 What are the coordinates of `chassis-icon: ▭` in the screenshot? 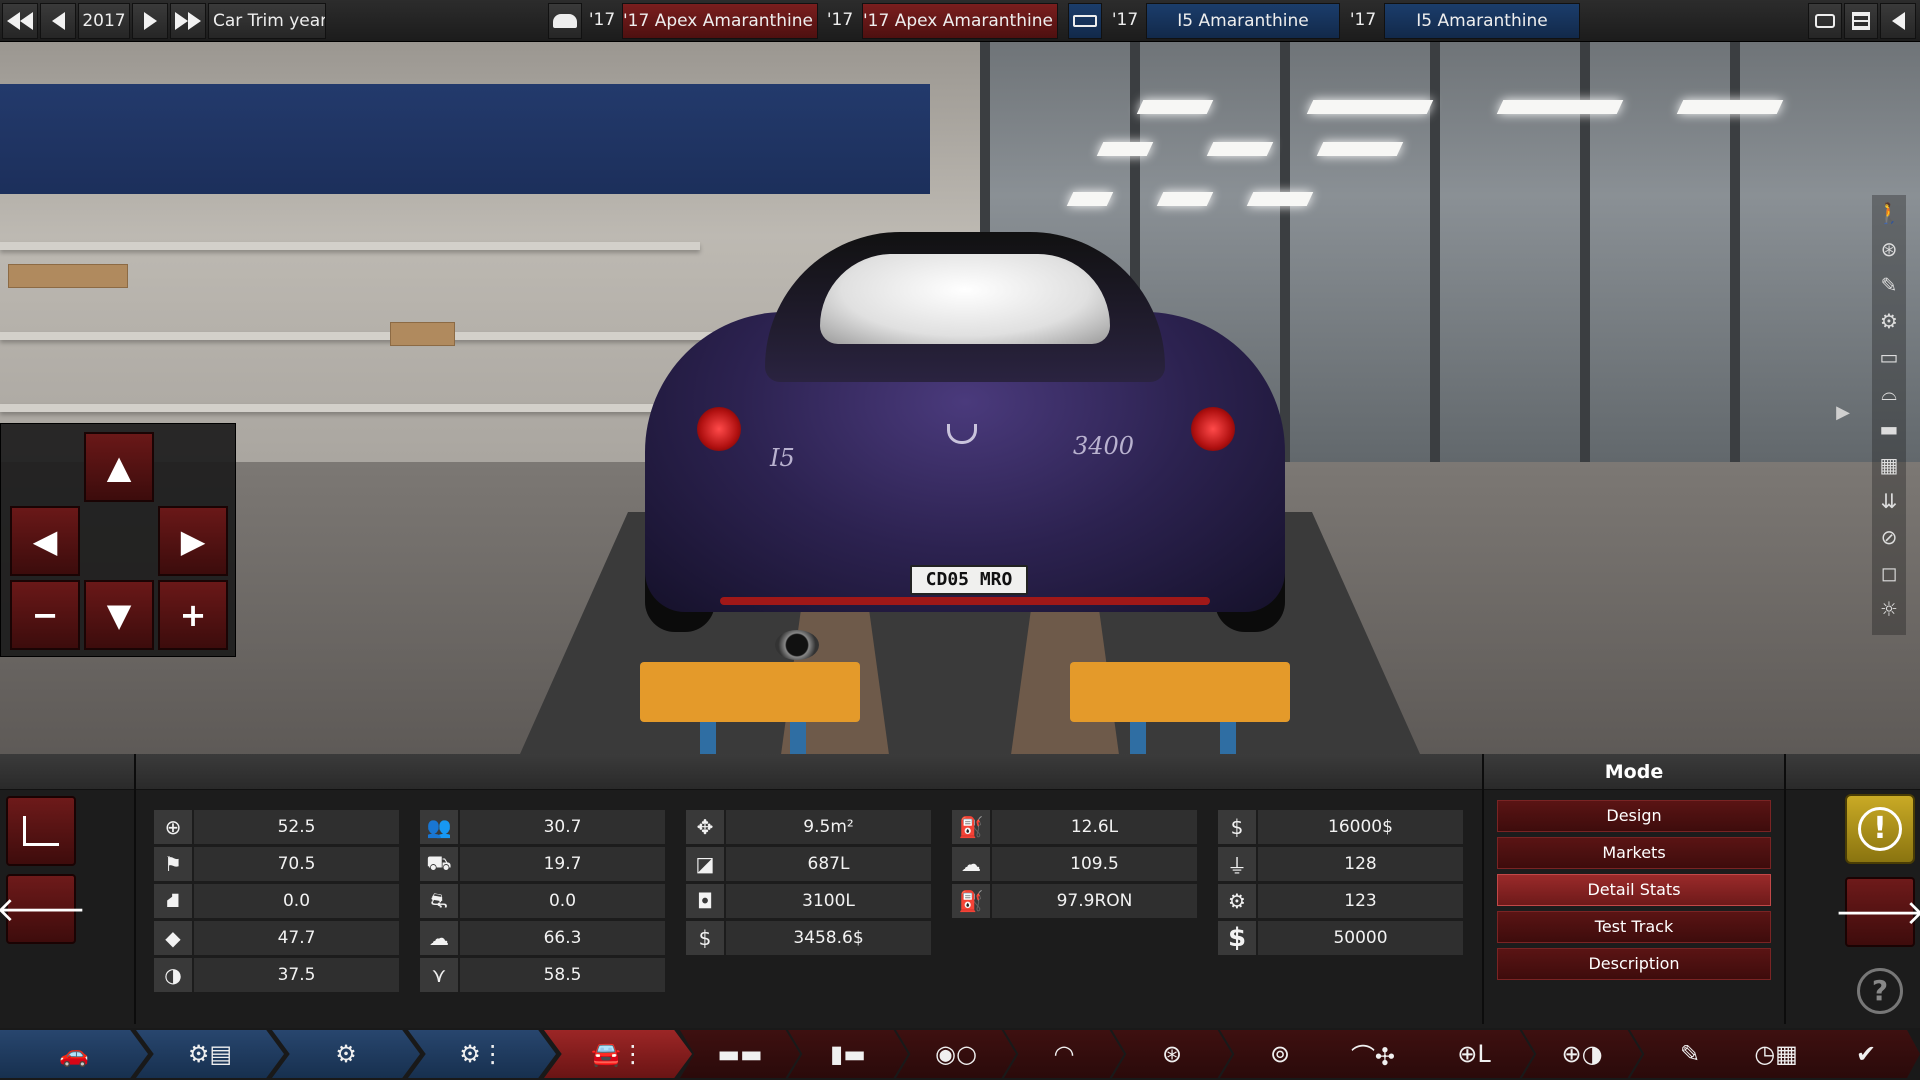 It's located at (1889, 357).